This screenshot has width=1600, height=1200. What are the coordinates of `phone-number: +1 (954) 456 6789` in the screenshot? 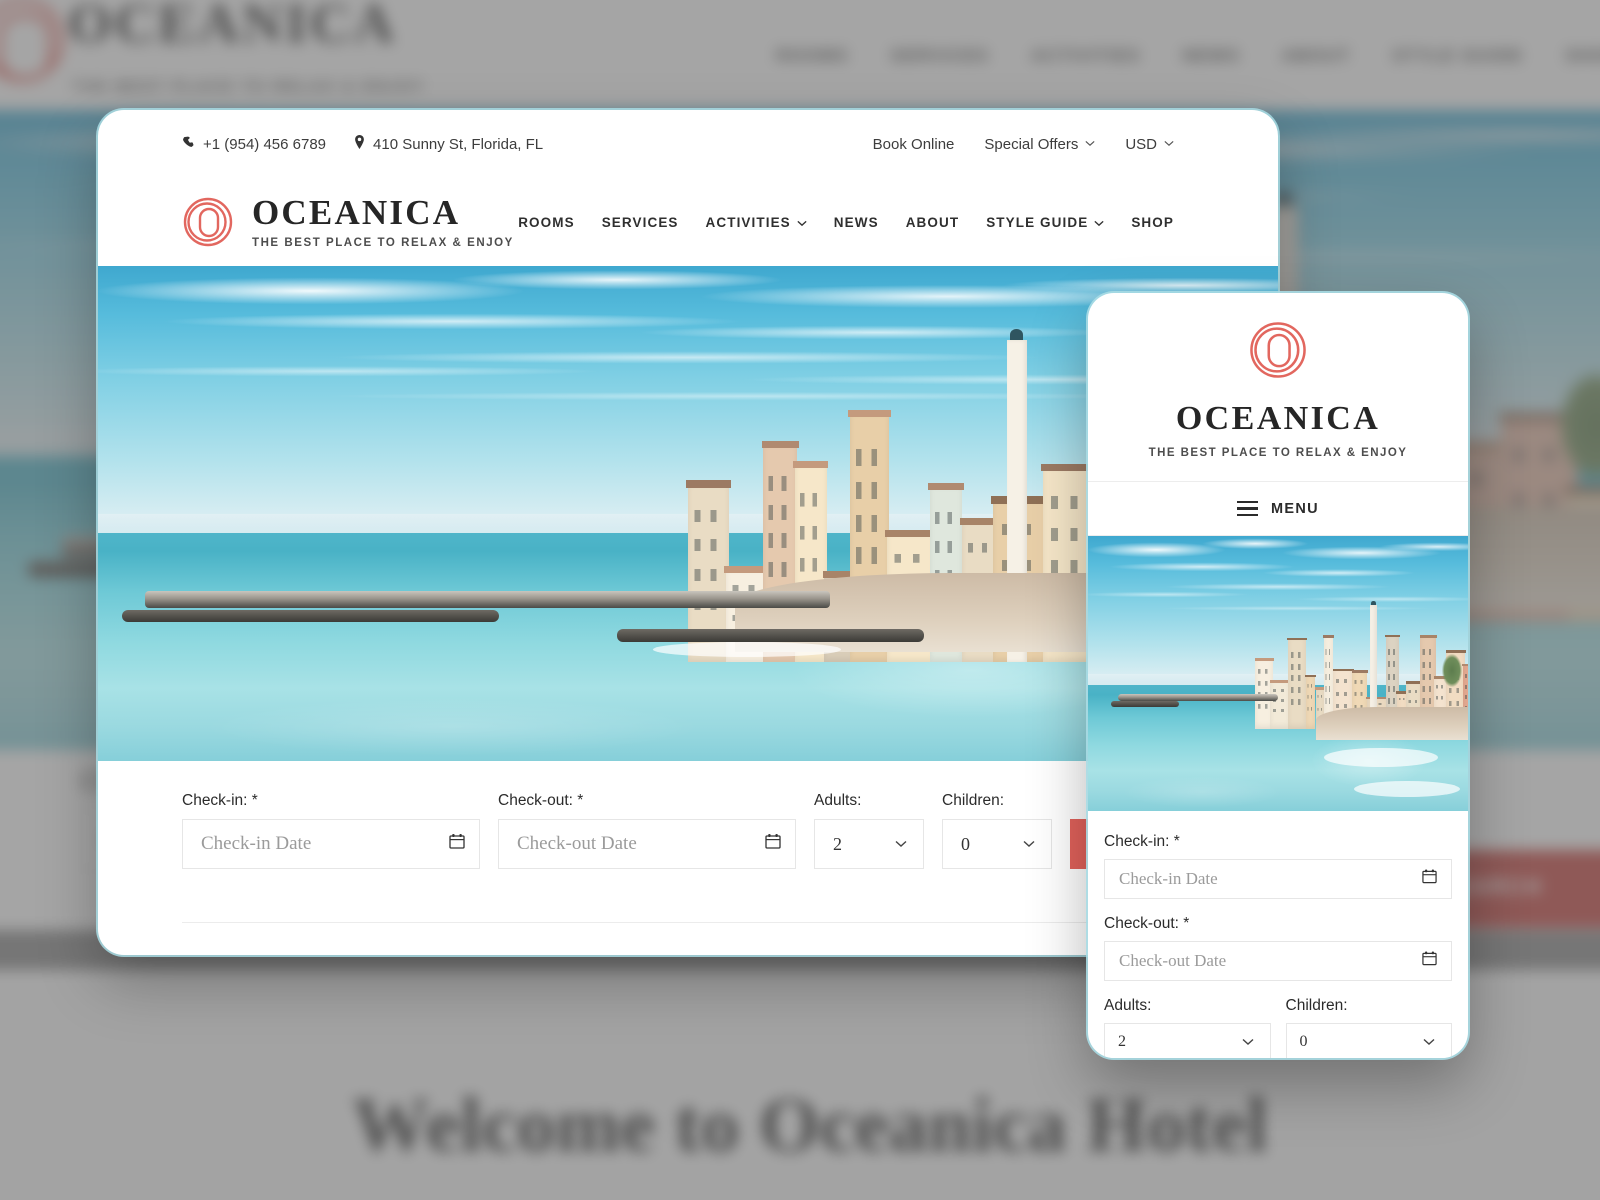 It's located at (265, 144).